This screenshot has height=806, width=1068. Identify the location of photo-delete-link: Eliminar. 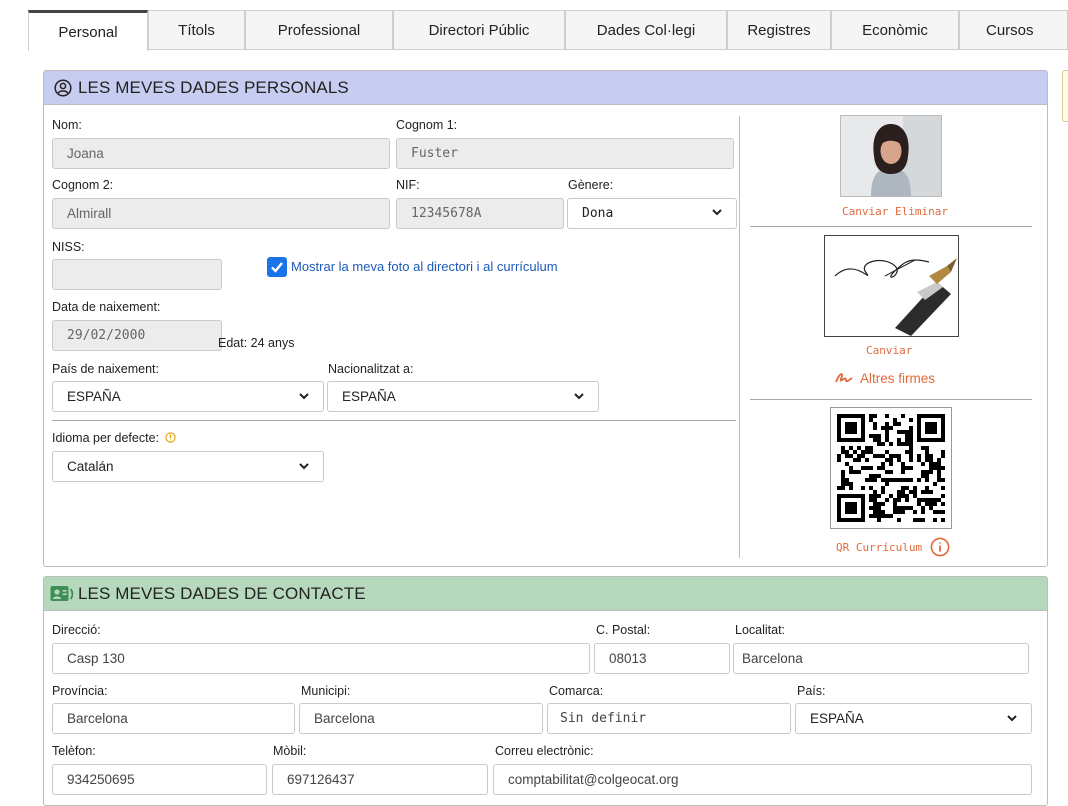
(921, 211).